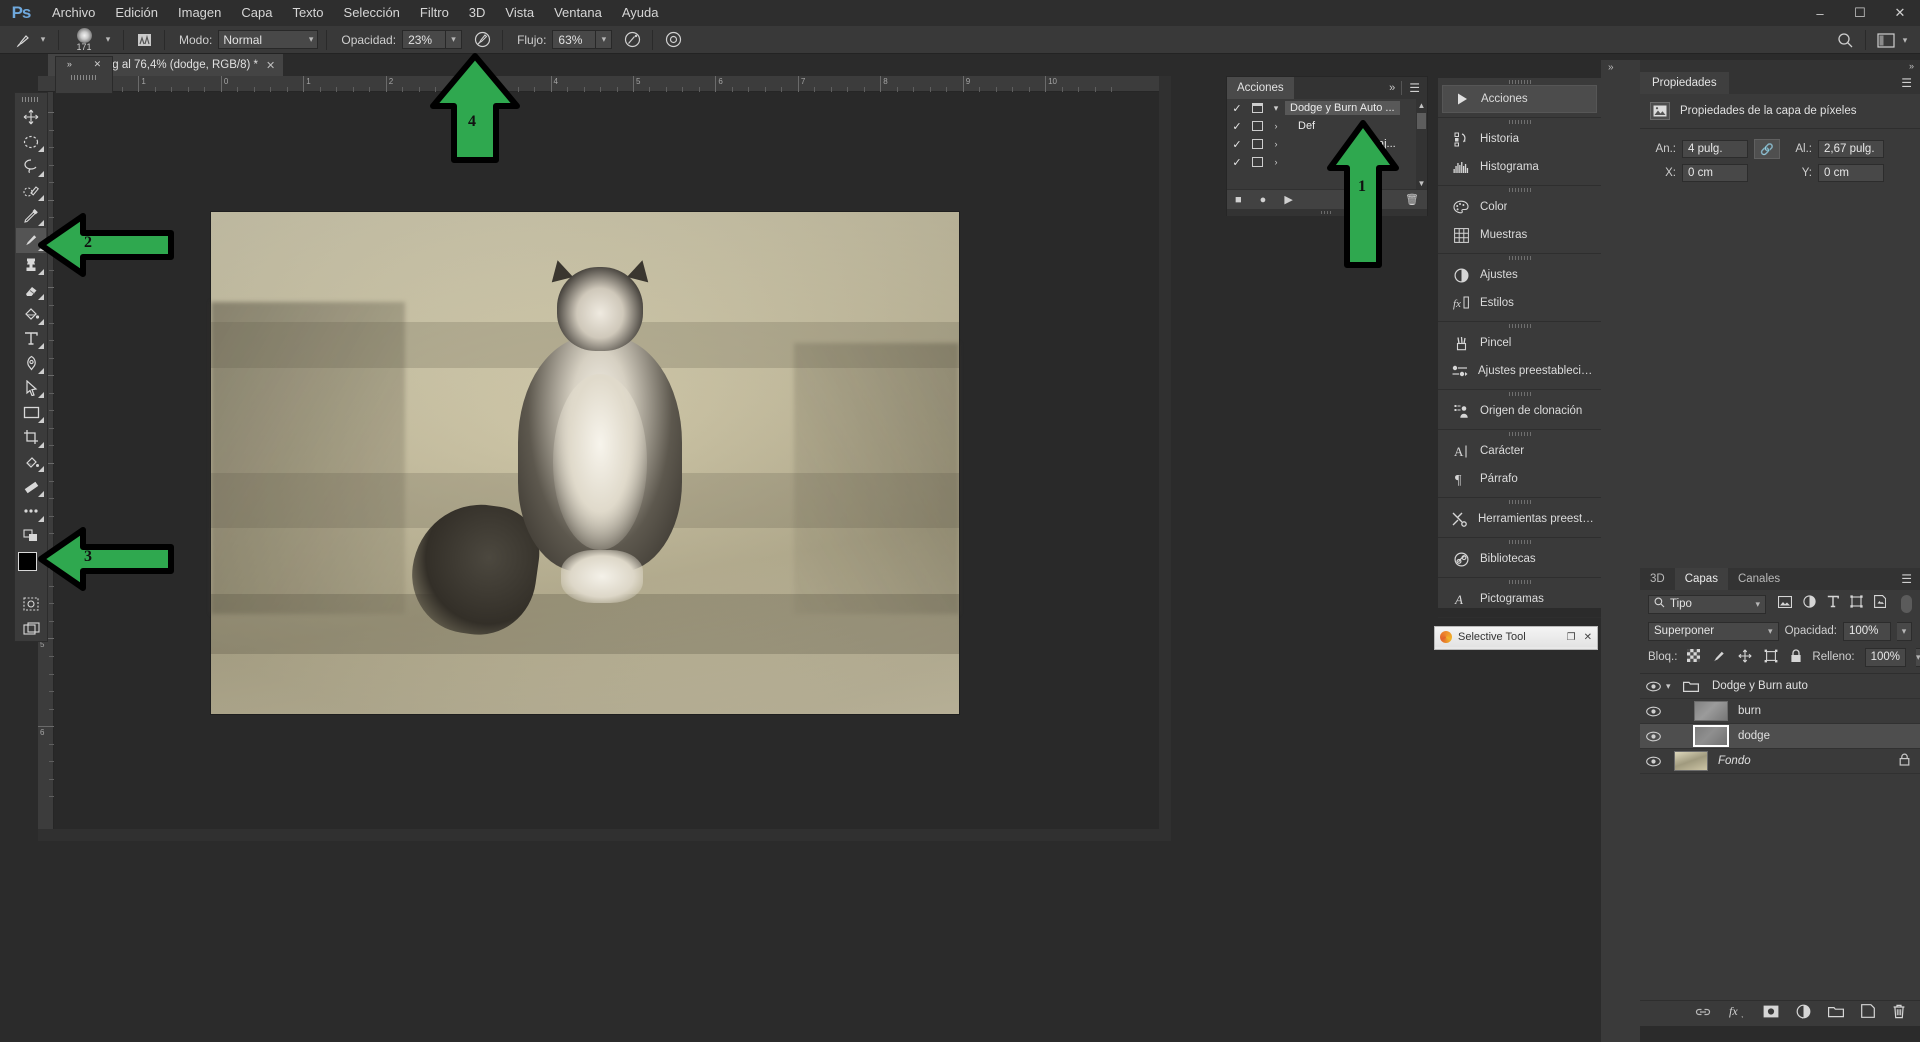 This screenshot has width=1920, height=1042. What do you see at coordinates (307, 13) in the screenshot?
I see `menu-texto: Texto` at bounding box center [307, 13].